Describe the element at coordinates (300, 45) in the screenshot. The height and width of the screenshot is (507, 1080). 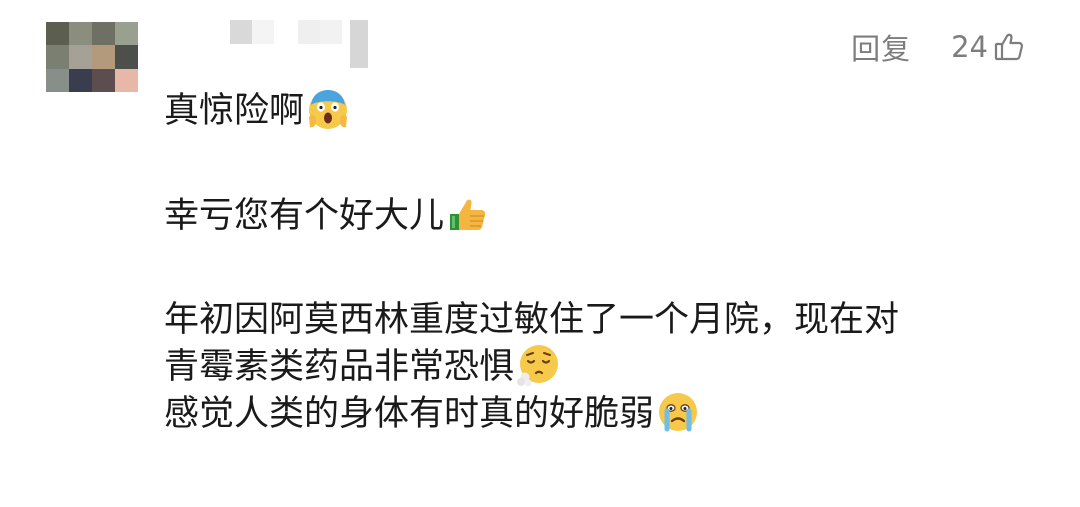
I see `username` at that location.